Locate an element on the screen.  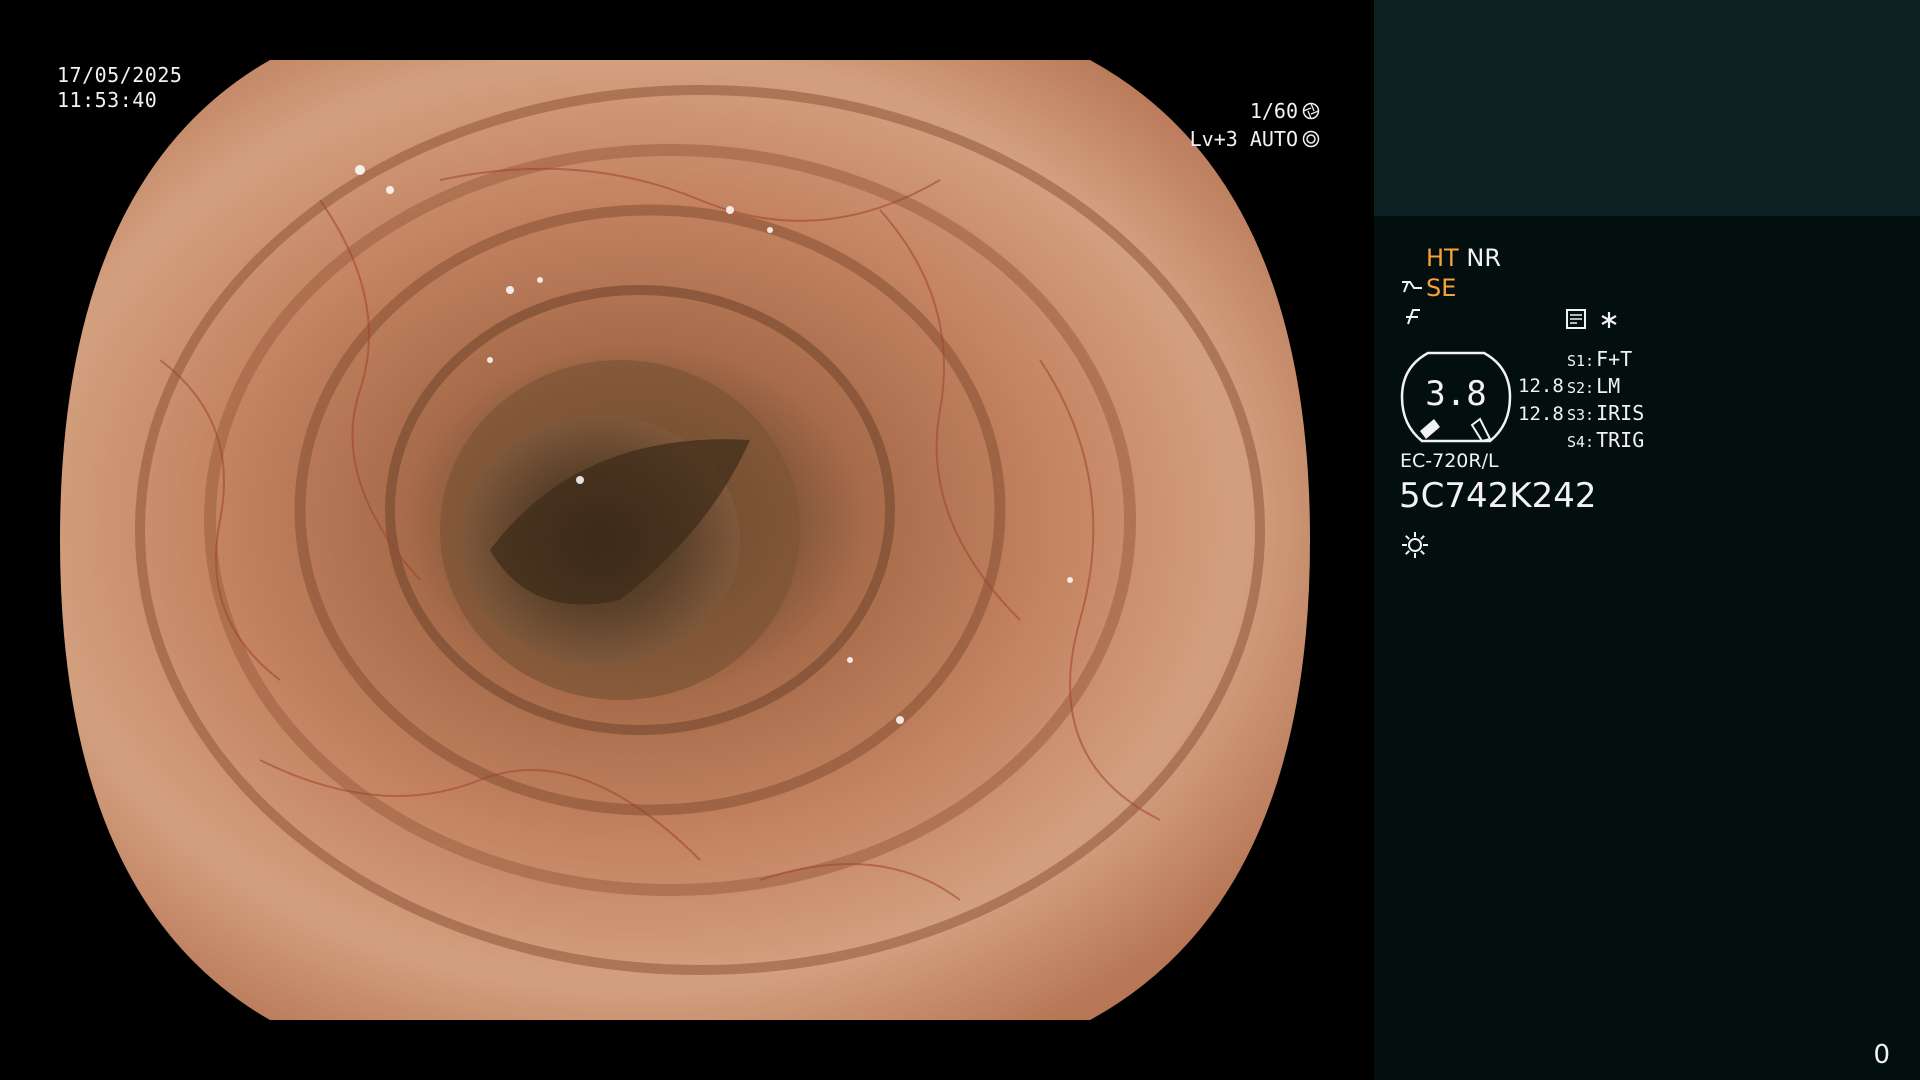
switch-key: S4: is located at coordinates (1581, 442).